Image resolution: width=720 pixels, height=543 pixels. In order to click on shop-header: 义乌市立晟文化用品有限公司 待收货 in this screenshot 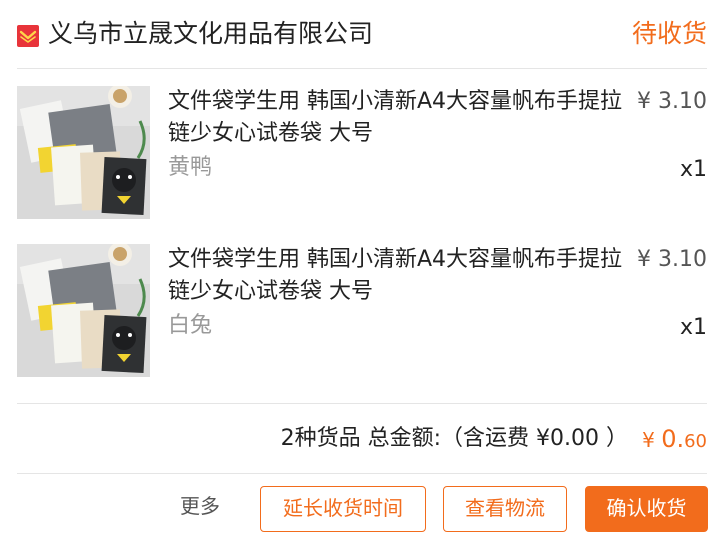, I will do `click(360, 34)`.